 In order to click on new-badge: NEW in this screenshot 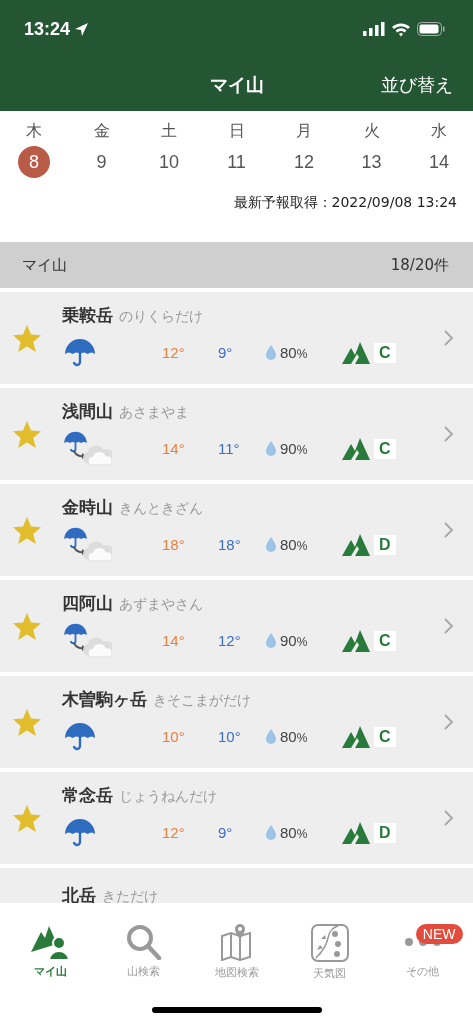, I will do `click(439, 934)`.